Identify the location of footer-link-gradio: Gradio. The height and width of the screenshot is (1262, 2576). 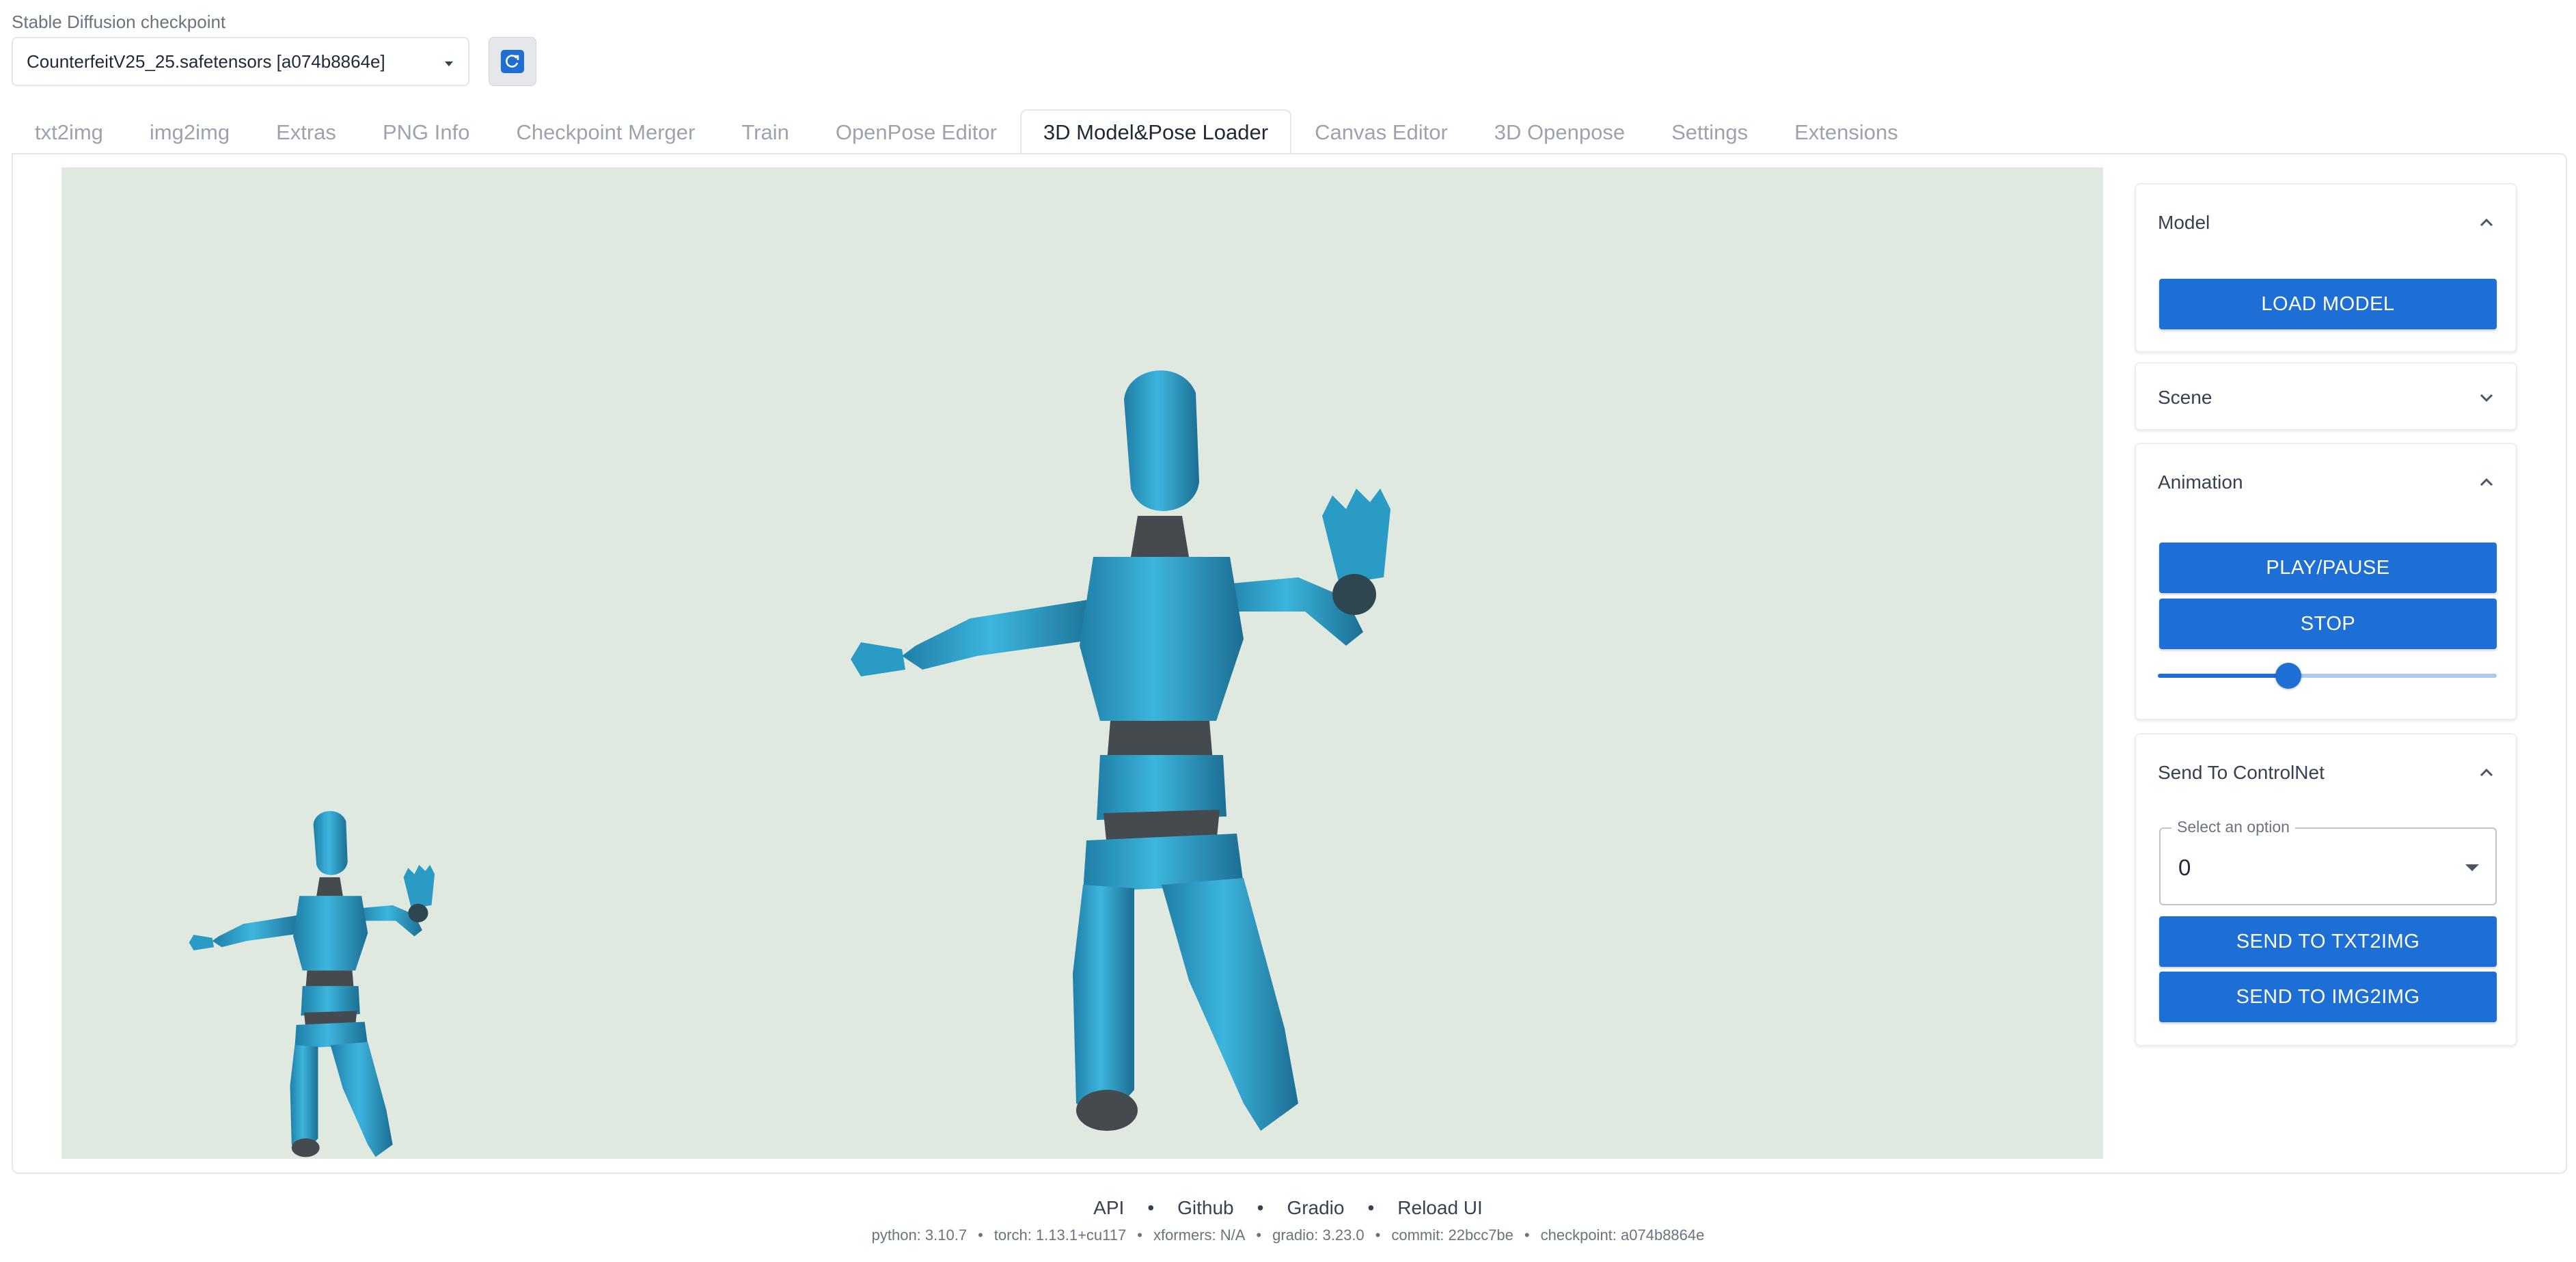
(1315, 1208).